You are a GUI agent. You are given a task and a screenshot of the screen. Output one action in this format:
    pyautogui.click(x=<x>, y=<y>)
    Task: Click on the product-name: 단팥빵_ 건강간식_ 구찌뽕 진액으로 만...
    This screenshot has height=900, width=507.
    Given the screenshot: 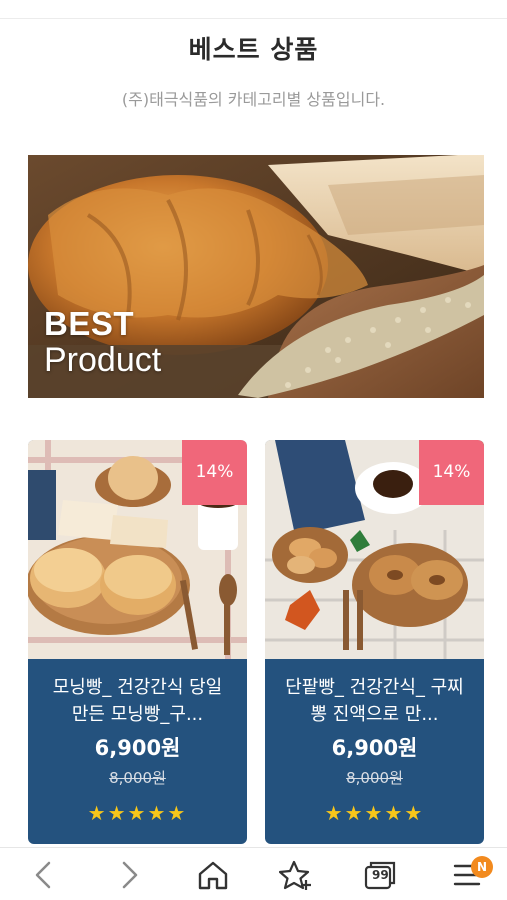 What is the action you would take?
    pyautogui.click(x=374, y=701)
    